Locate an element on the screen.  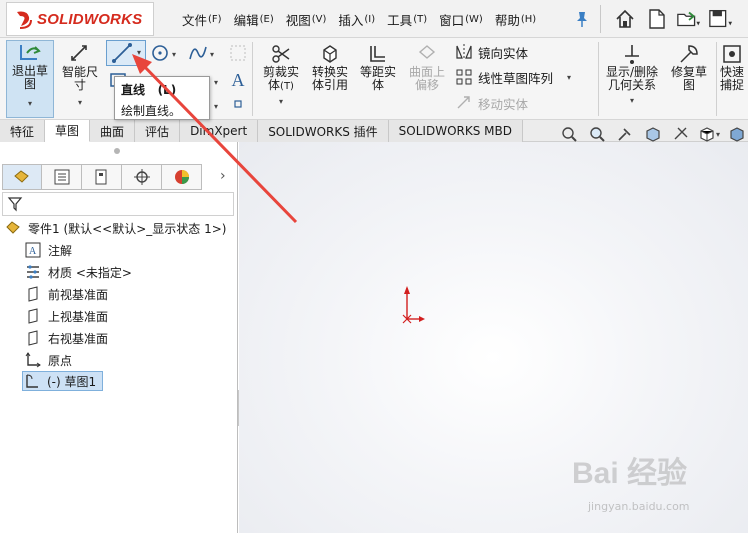
baidu-watermark: Bai 经验 is located at coordinates (630, 473).